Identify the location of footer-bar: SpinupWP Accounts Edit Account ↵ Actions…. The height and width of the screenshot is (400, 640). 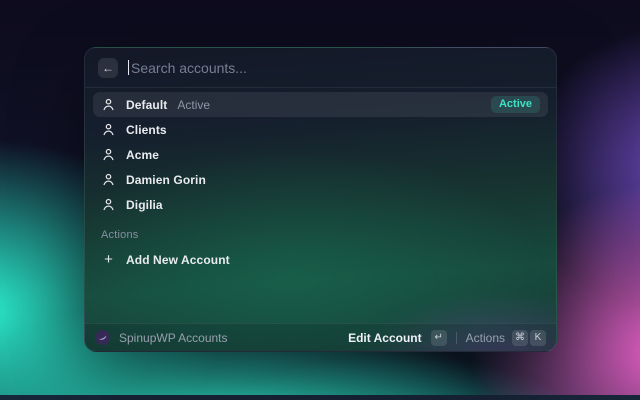
(320, 337).